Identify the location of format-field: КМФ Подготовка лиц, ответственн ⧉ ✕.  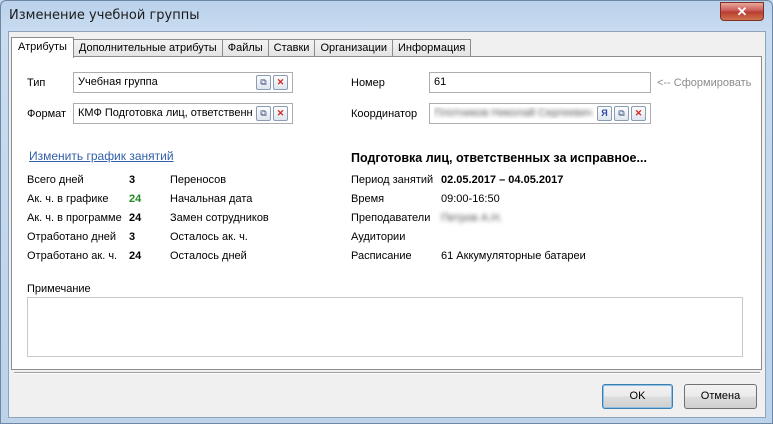
(183, 113).